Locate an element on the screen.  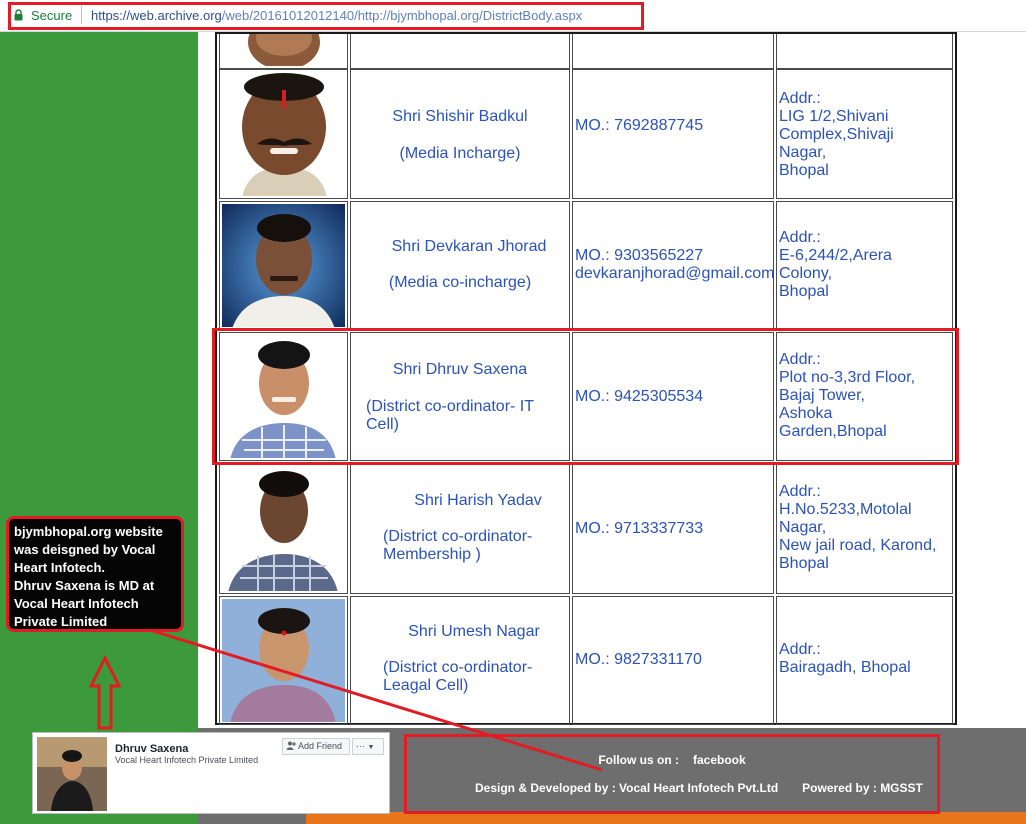
add-friend-button: Add Friend is located at coordinates (316, 746).